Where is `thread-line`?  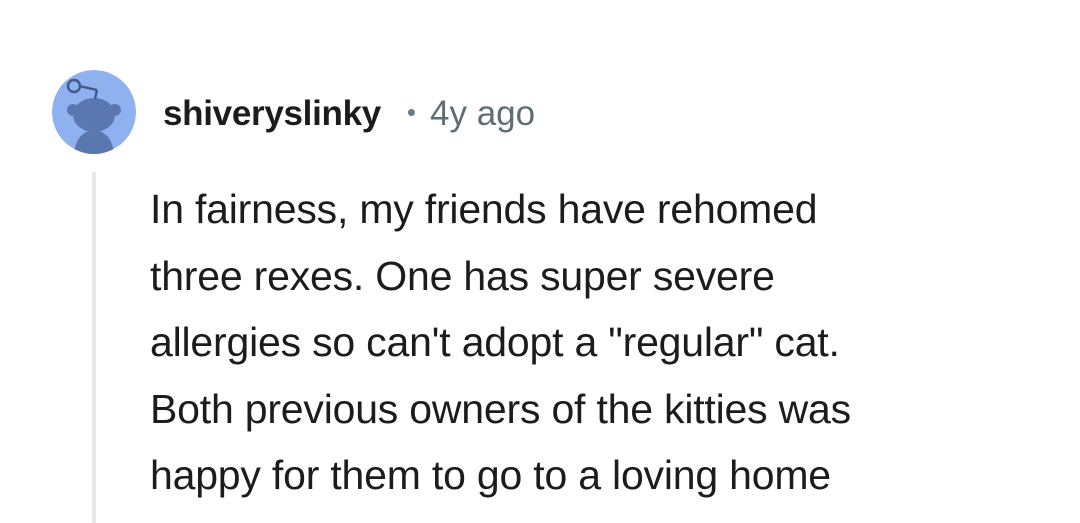 thread-line is located at coordinates (94, 347).